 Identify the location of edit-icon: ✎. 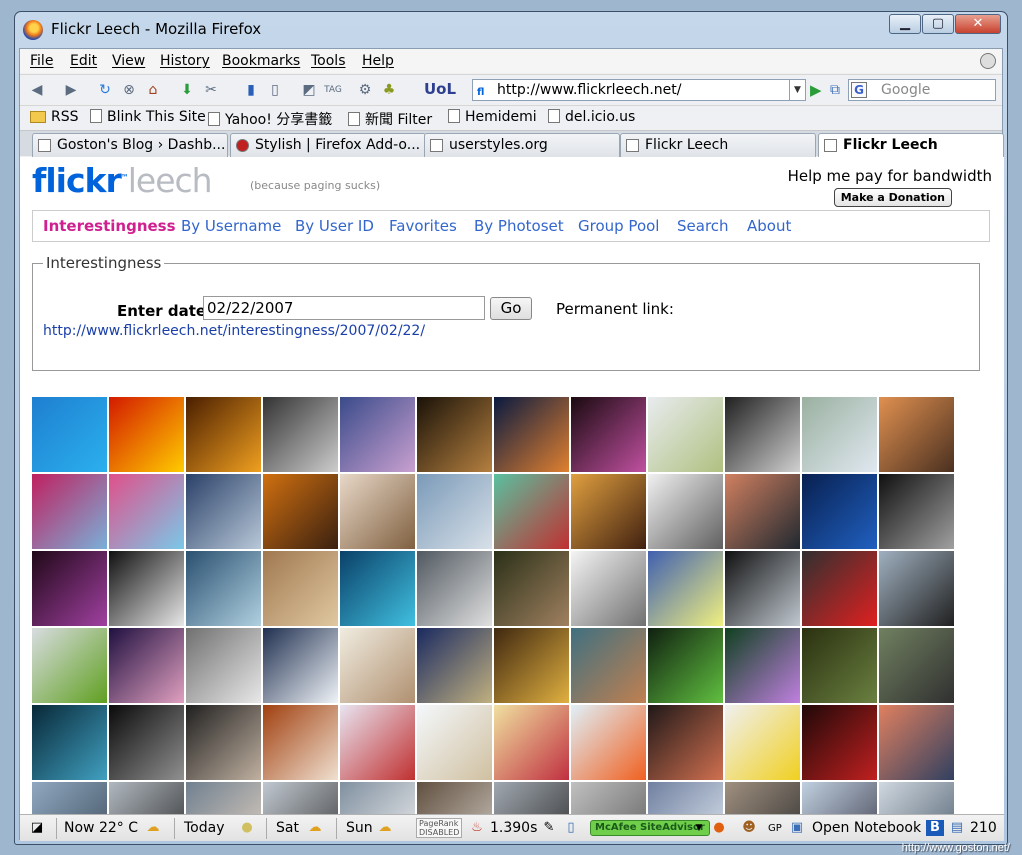
(549, 828).